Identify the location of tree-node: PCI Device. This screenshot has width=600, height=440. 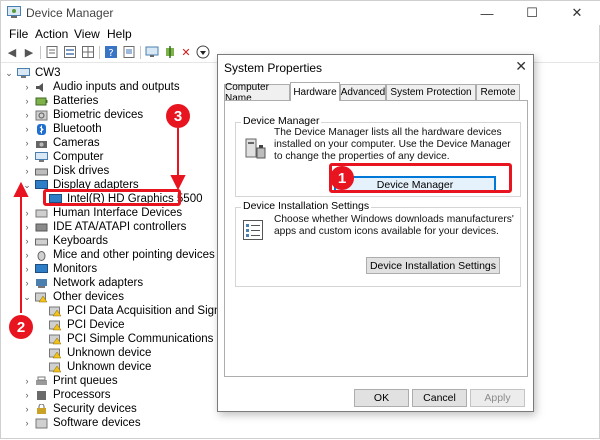
(87, 325).